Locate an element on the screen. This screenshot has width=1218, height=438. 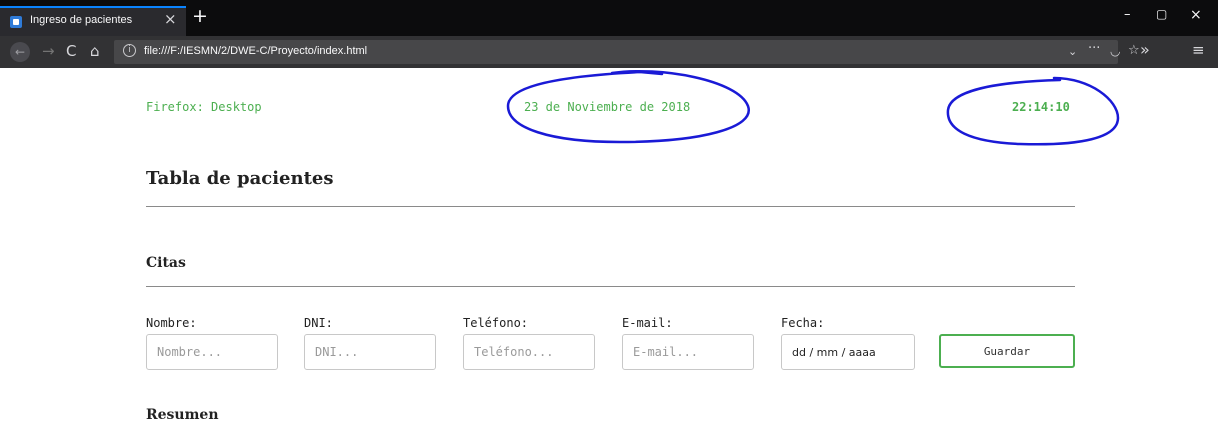
reload-icon: C is located at coordinates (71, 51).